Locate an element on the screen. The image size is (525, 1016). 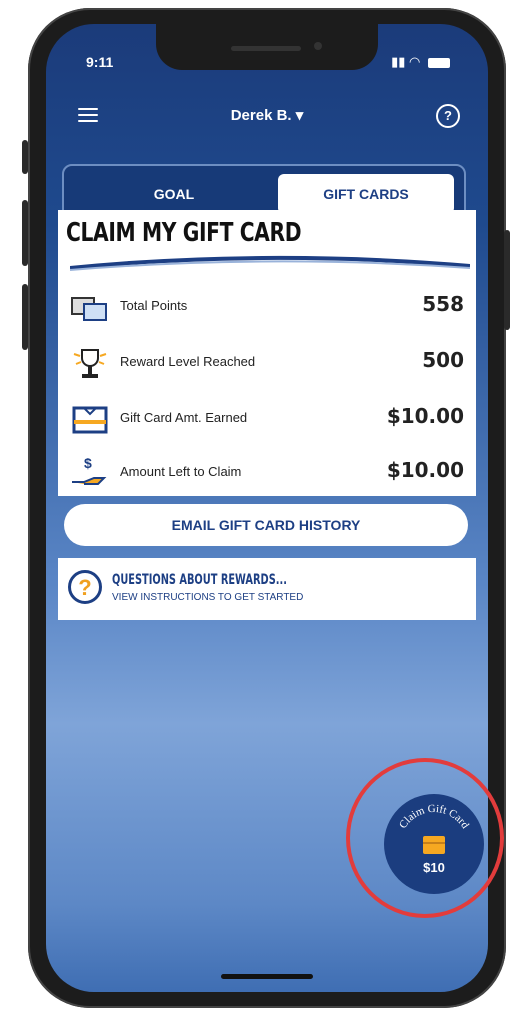
user-switcher: Derek B. ▾ is located at coordinates (267, 115).